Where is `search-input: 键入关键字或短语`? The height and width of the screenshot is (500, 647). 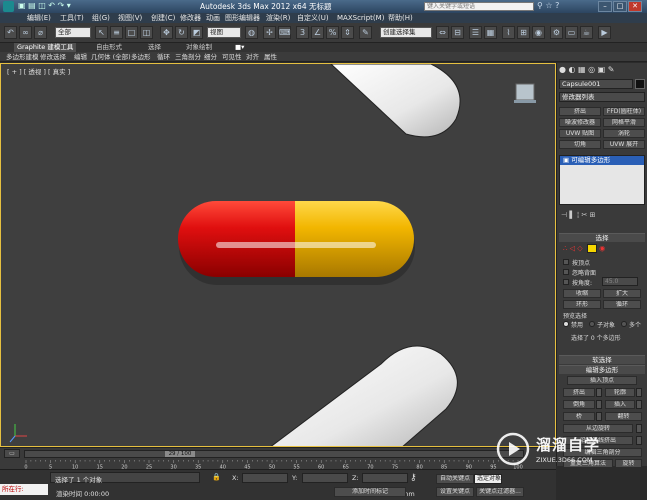 search-input: 键入关键字或短语 is located at coordinates (479, 6).